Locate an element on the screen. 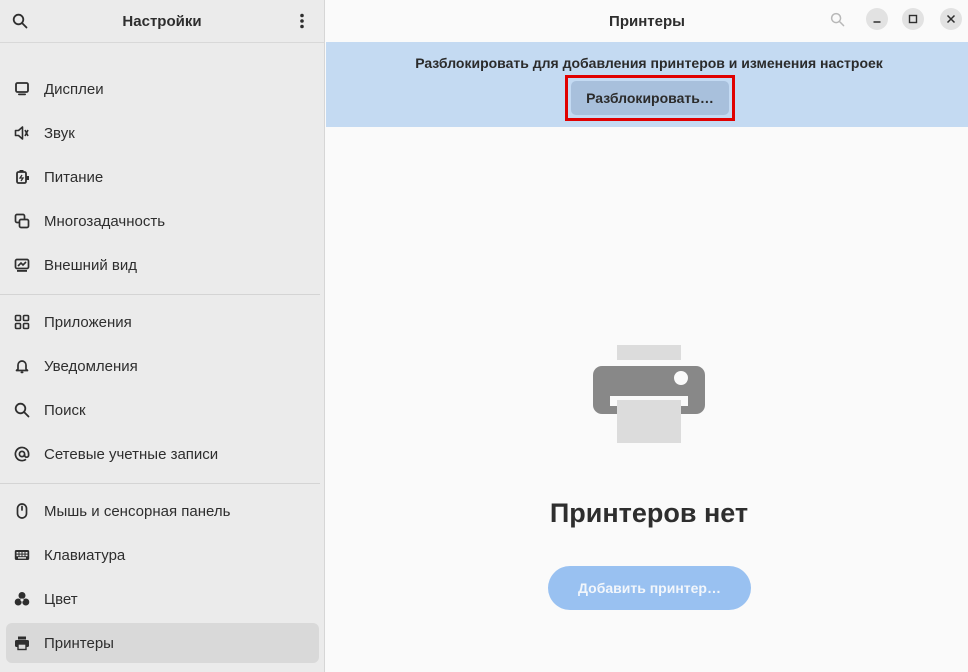  main-header: Принтеры is located at coordinates (647, 21).